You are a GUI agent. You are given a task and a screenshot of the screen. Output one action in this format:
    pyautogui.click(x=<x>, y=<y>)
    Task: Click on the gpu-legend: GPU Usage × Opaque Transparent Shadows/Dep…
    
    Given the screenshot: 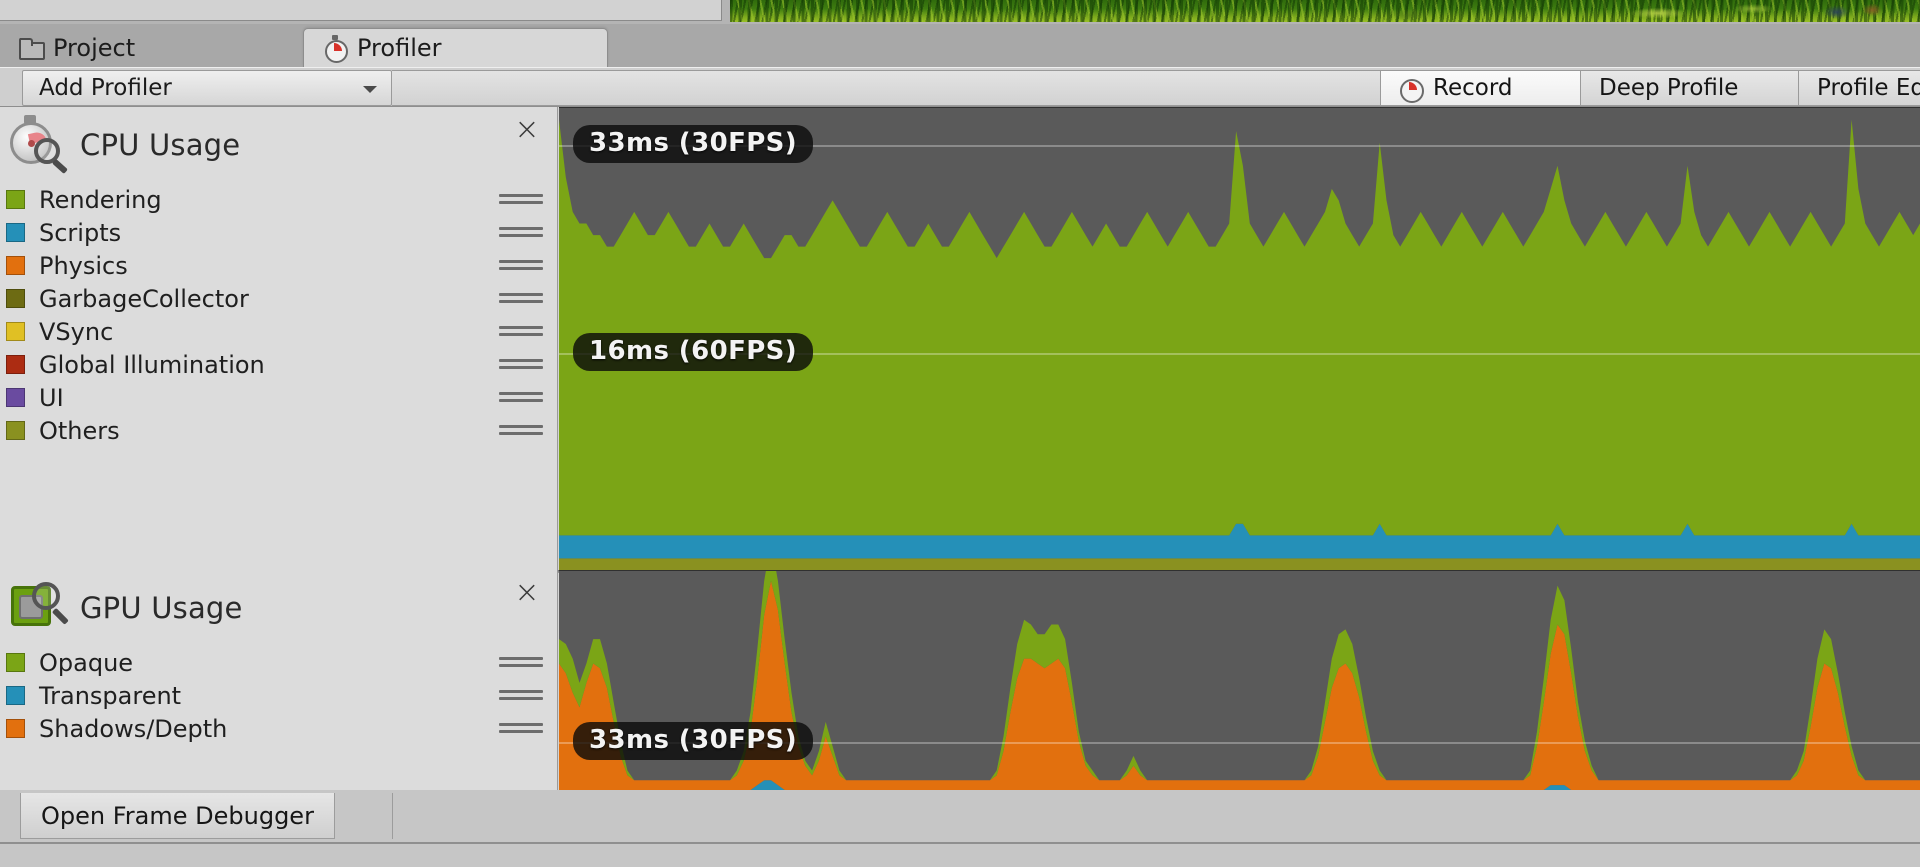 What is the action you would take?
    pyautogui.click(x=279, y=680)
    